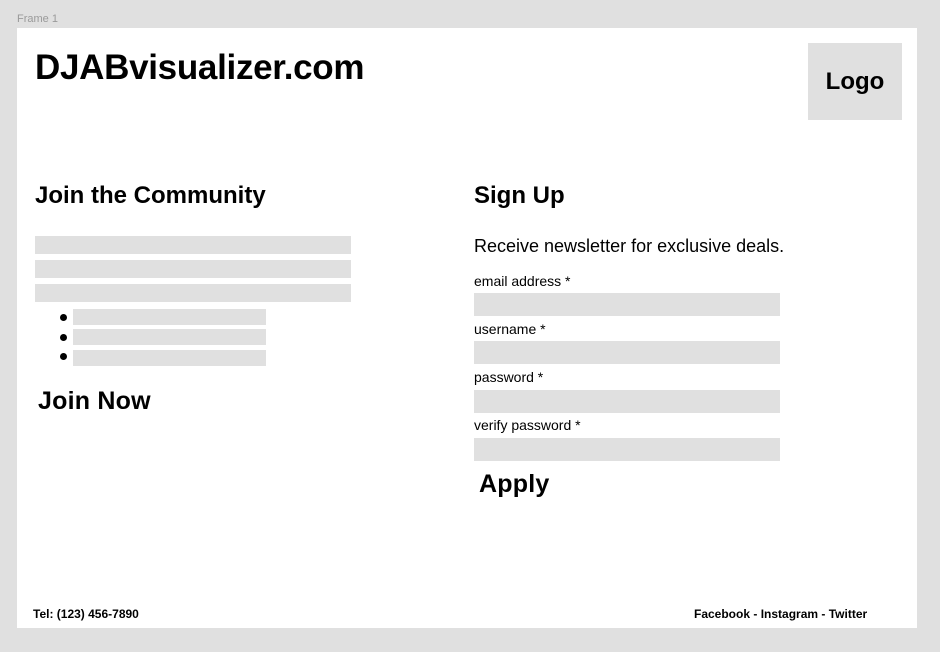 This screenshot has height=652, width=940. Describe the element at coordinates (627, 449) in the screenshot. I see `verify-password-field` at that location.